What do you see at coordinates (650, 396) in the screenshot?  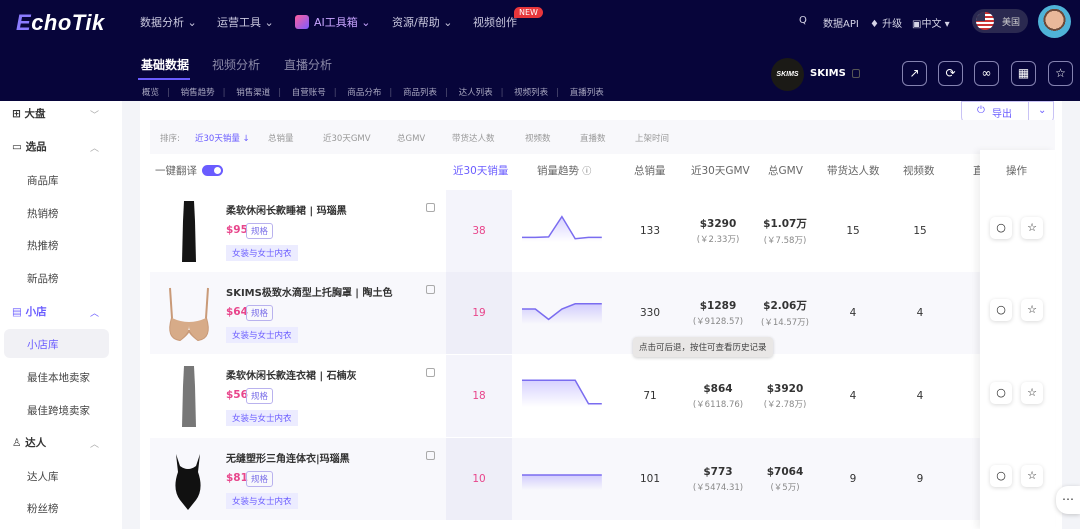 I see `total-sales: 71` at bounding box center [650, 396].